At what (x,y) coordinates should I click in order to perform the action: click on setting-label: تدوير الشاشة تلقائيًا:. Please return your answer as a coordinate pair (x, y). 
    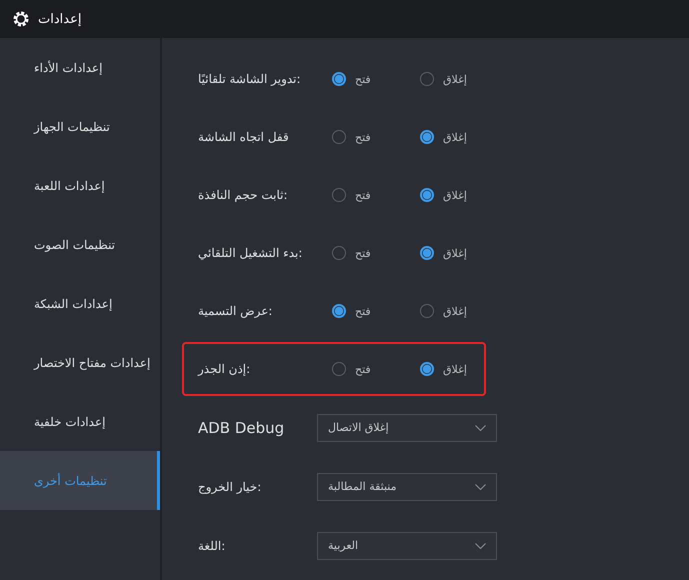
    Looking at the image, I should click on (250, 79).